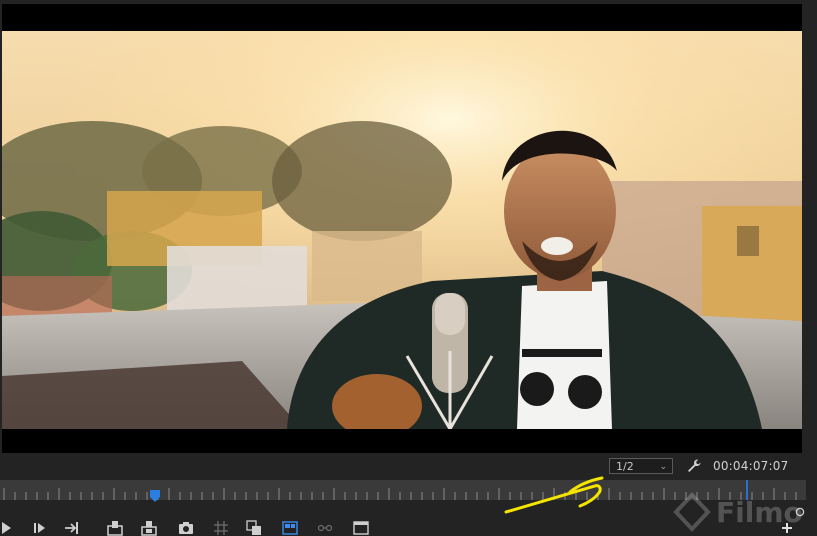  What do you see at coordinates (325, 528) in the screenshot?
I see `vr-video-icon` at bounding box center [325, 528].